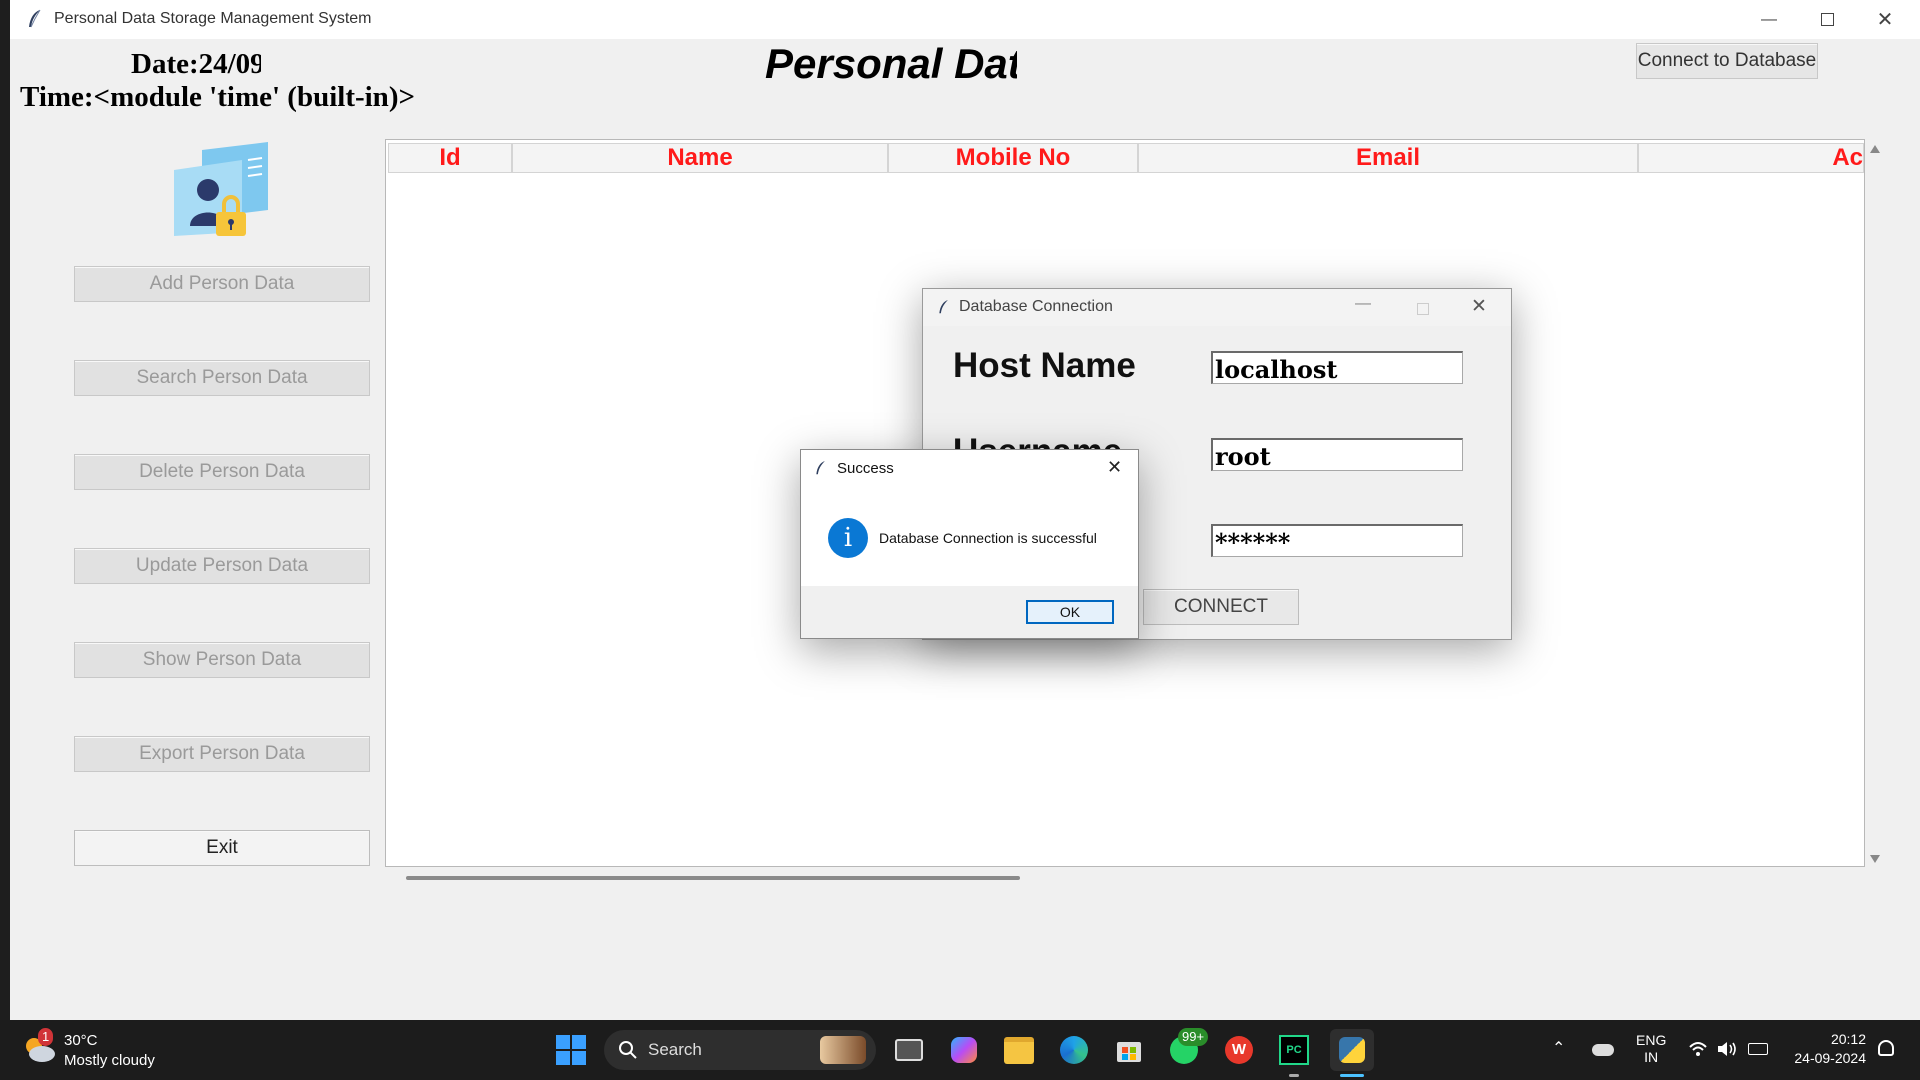 This screenshot has width=1920, height=1080. I want to click on store-icon, so click(1129, 1052).